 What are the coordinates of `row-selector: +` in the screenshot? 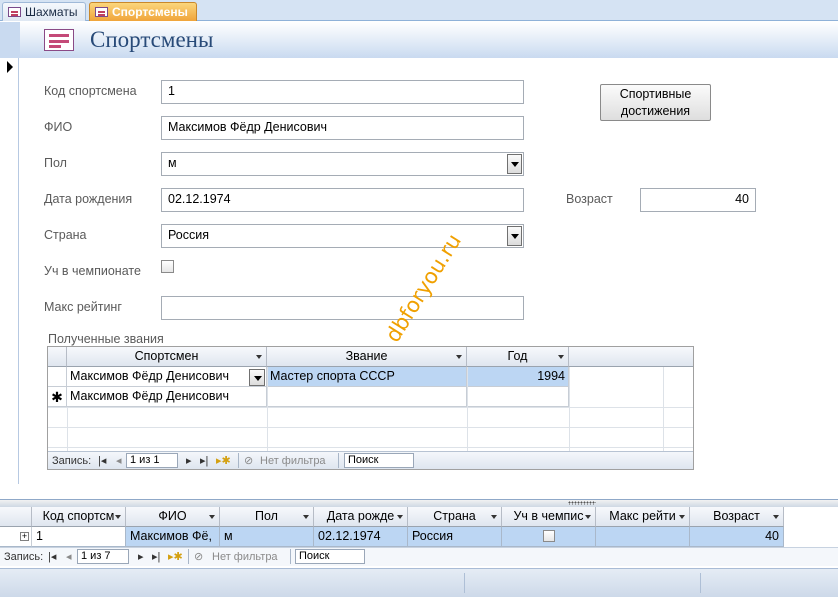 It's located at (16, 537).